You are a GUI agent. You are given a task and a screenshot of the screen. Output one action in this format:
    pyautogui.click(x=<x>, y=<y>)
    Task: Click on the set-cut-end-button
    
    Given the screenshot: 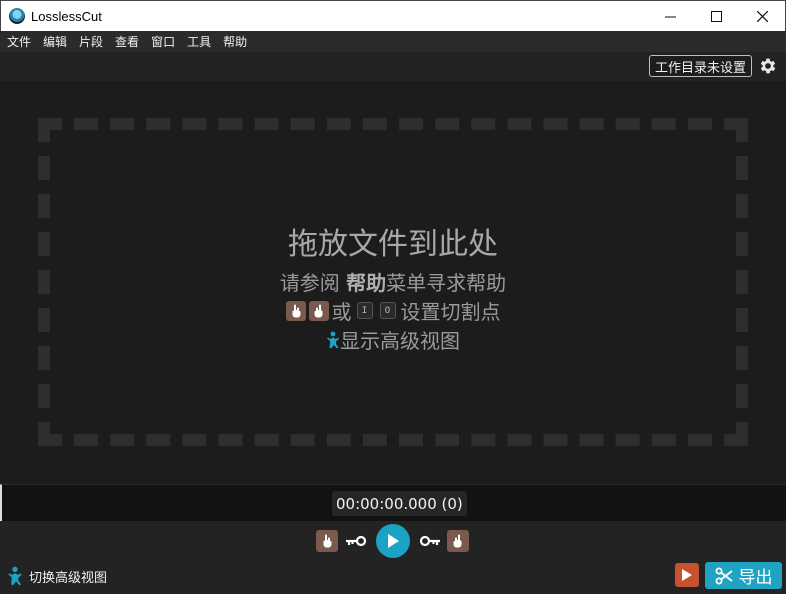 What is the action you would take?
    pyautogui.click(x=318, y=310)
    